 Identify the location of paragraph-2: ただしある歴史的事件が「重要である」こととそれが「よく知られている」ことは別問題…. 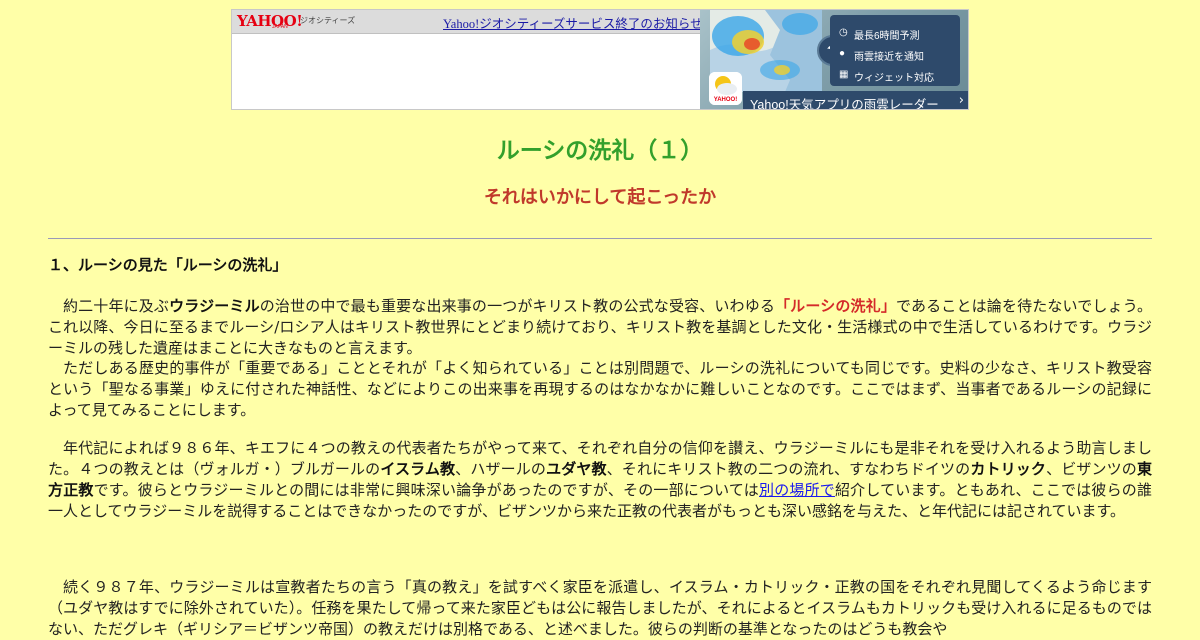
(600, 389).